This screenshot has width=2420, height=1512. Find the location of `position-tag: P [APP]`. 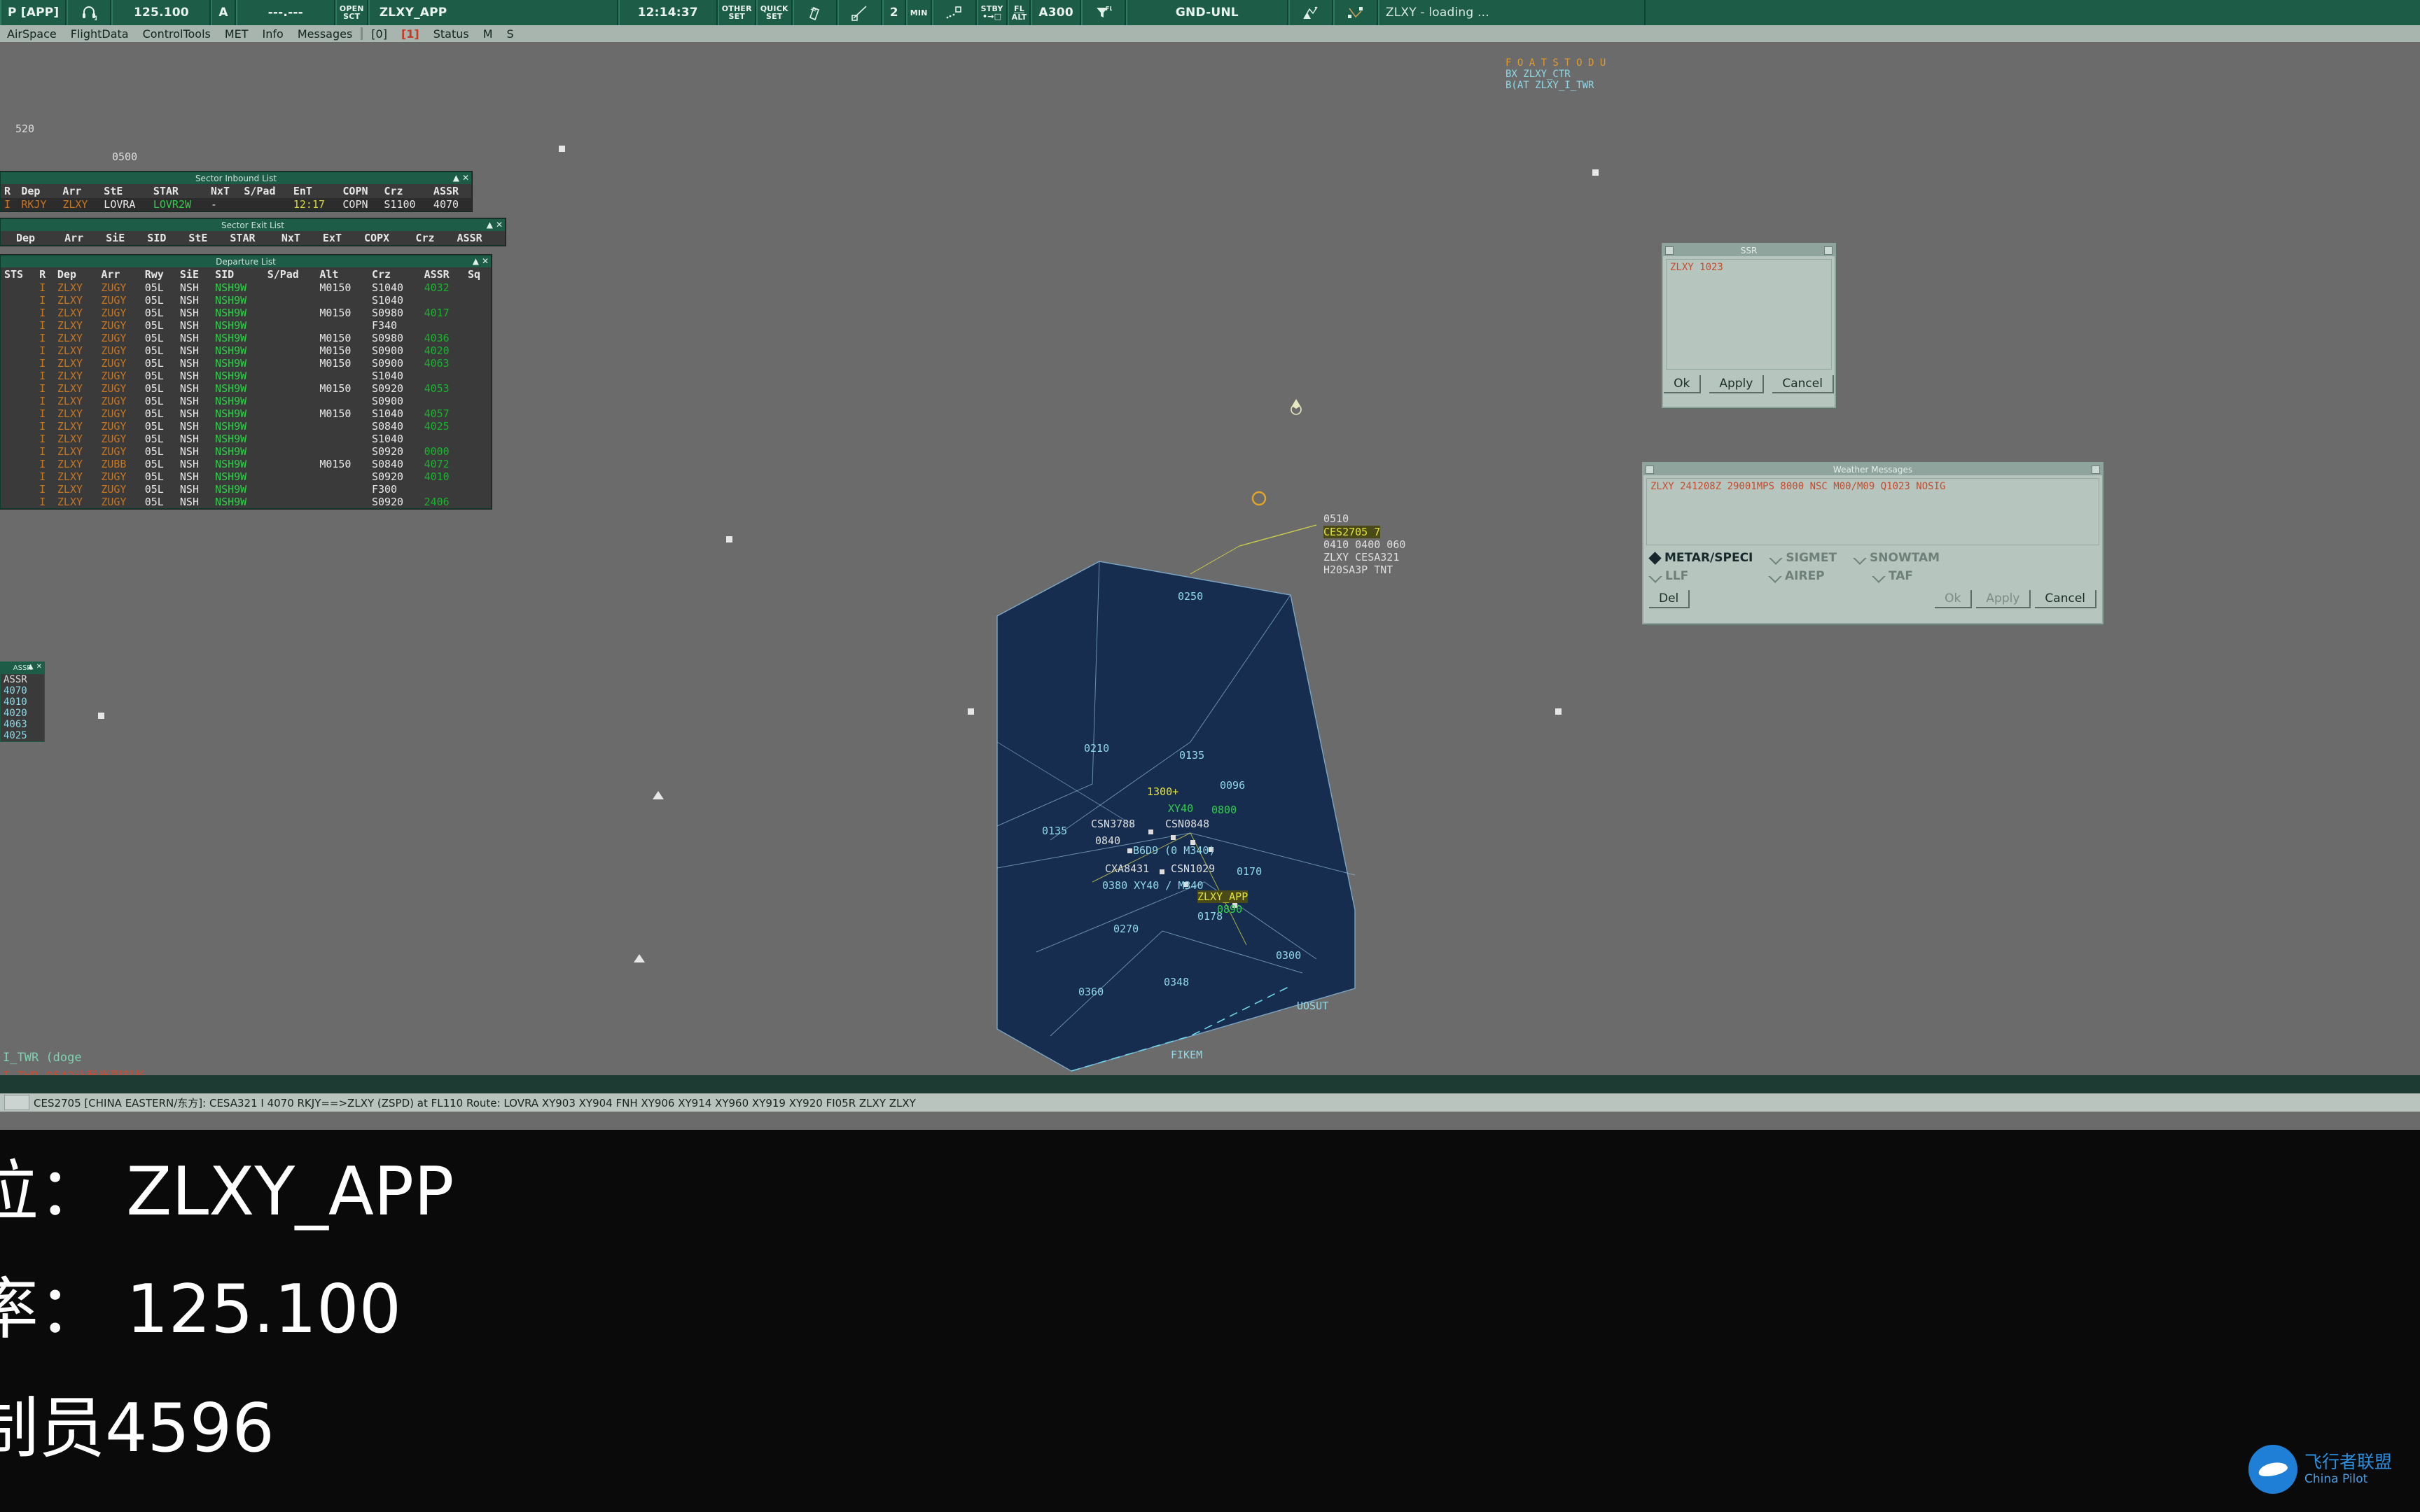

position-tag: P [APP] is located at coordinates (33, 12).